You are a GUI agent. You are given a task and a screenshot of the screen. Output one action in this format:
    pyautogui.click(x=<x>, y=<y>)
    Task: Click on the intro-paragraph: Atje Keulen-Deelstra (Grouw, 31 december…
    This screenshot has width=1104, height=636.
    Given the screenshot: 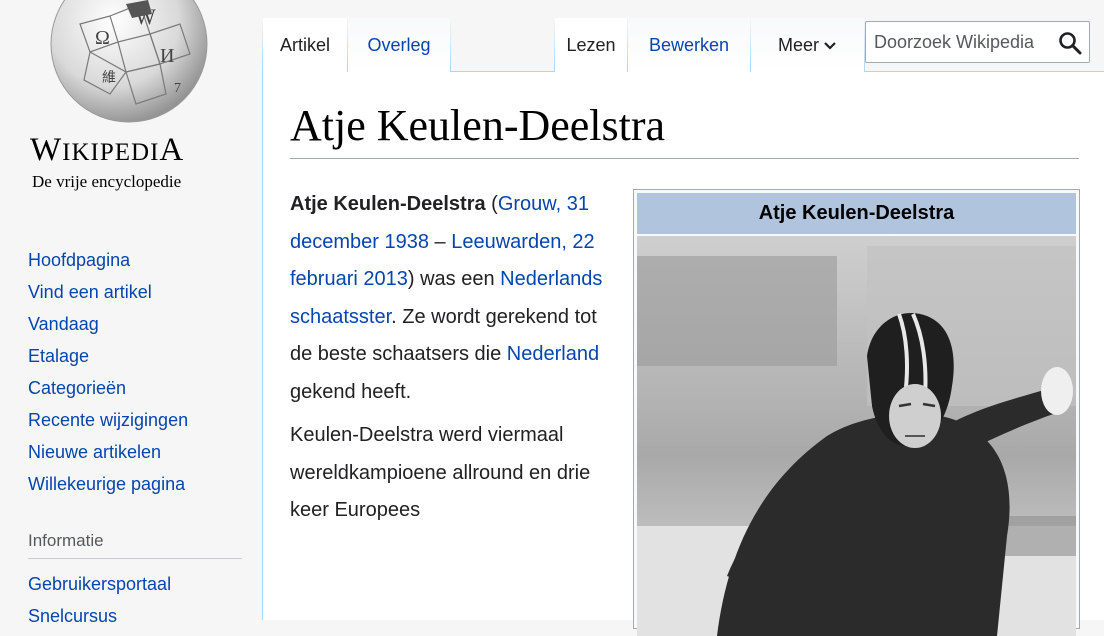 What is the action you would take?
    pyautogui.click(x=455, y=298)
    